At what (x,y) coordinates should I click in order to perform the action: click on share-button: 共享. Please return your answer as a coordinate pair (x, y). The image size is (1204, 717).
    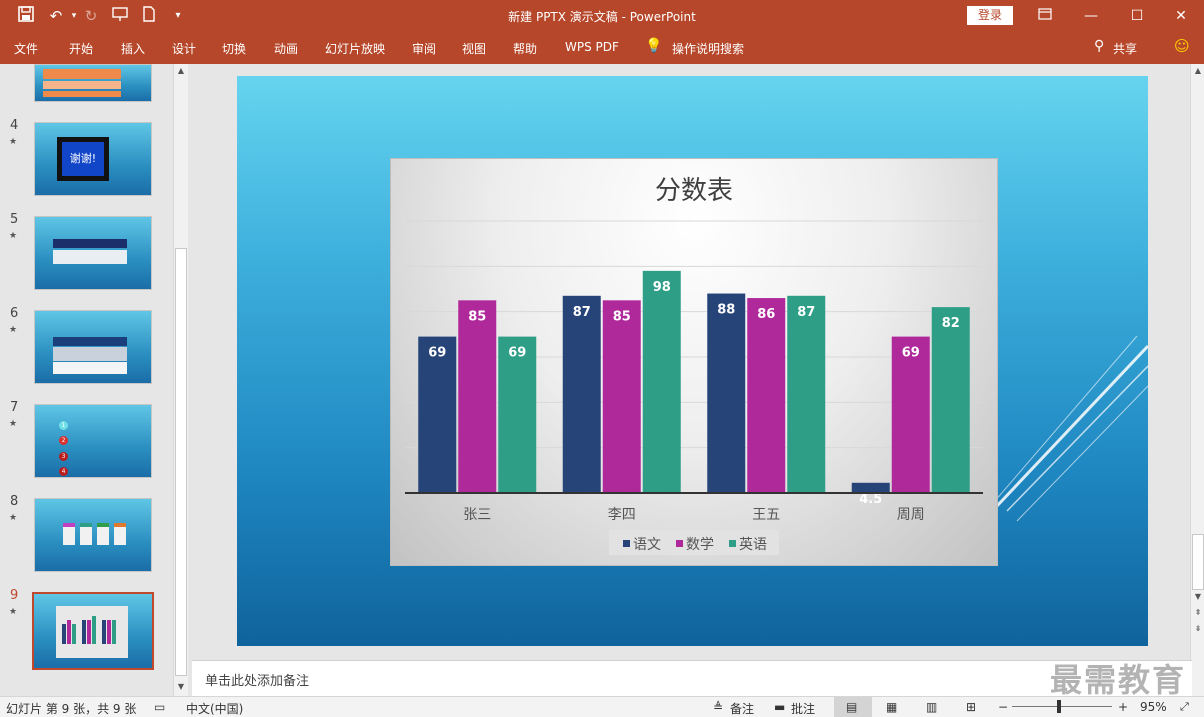
    Looking at the image, I should click on (1125, 48).